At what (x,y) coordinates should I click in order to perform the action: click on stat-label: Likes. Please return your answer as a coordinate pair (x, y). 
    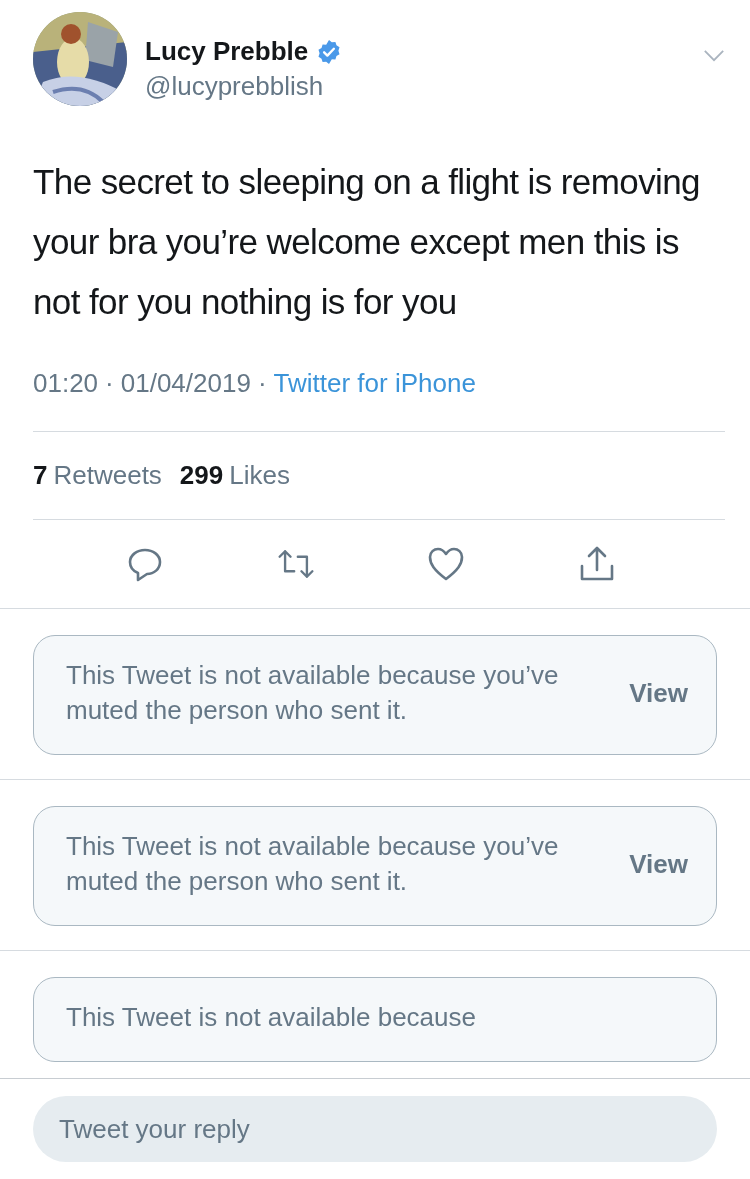
    Looking at the image, I should click on (259, 475).